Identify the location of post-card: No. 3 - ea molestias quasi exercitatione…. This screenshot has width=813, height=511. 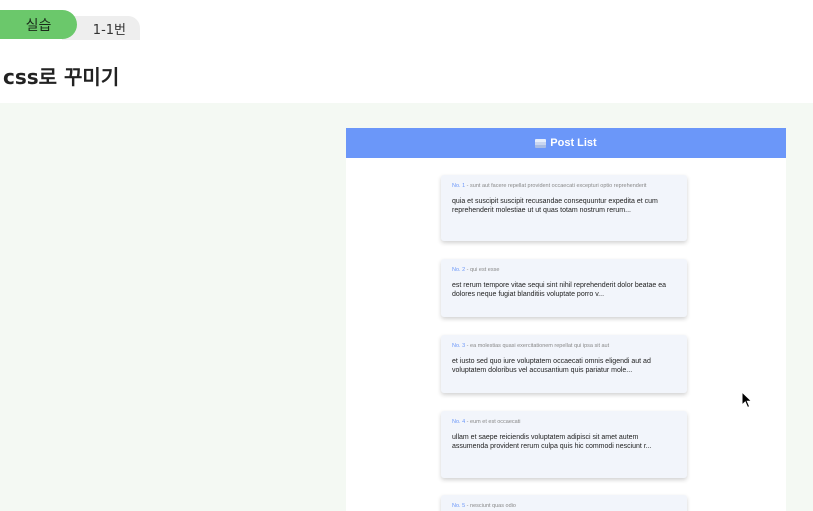
(564, 364).